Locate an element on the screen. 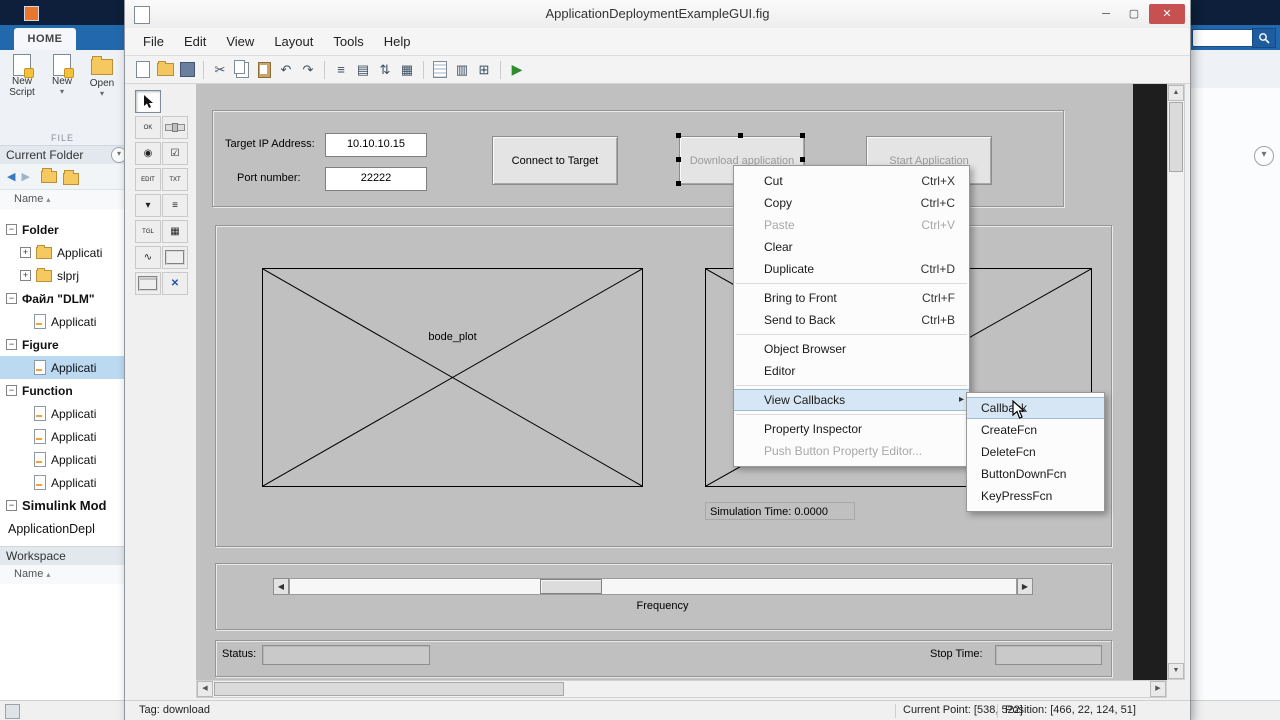 This screenshot has width=1280, height=720. scroll-up-icon: ▲ is located at coordinates (1176, 93).